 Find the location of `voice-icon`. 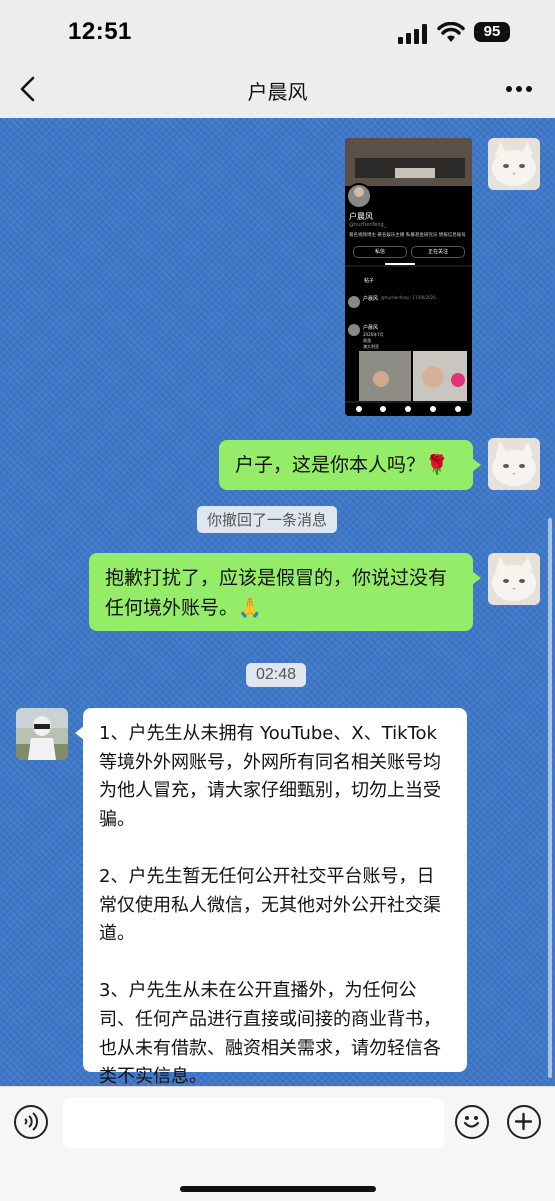

voice-icon is located at coordinates (31, 1121).